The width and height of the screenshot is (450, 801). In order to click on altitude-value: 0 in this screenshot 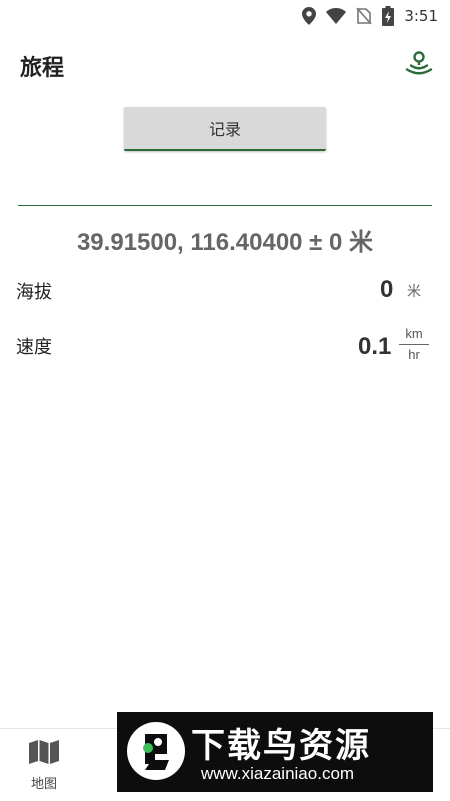, I will do `click(387, 289)`.